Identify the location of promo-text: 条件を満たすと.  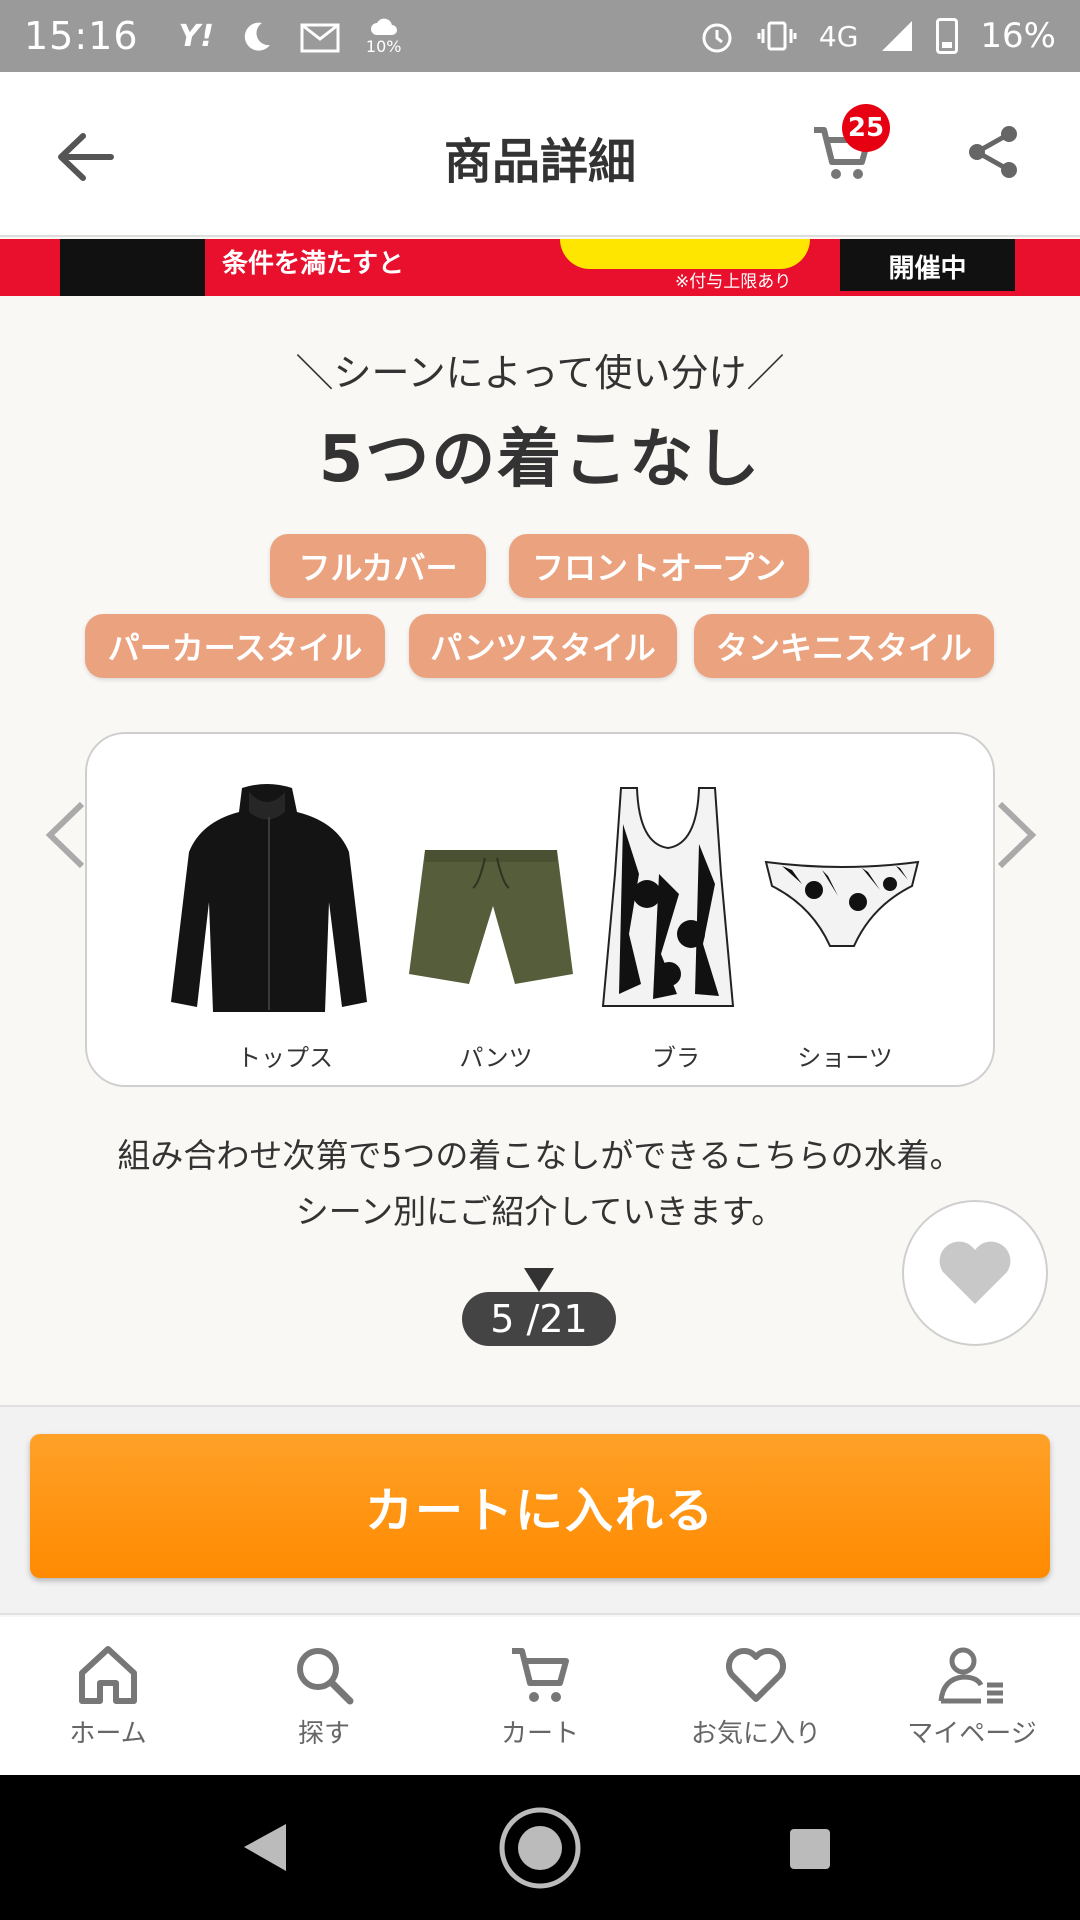
(313, 264).